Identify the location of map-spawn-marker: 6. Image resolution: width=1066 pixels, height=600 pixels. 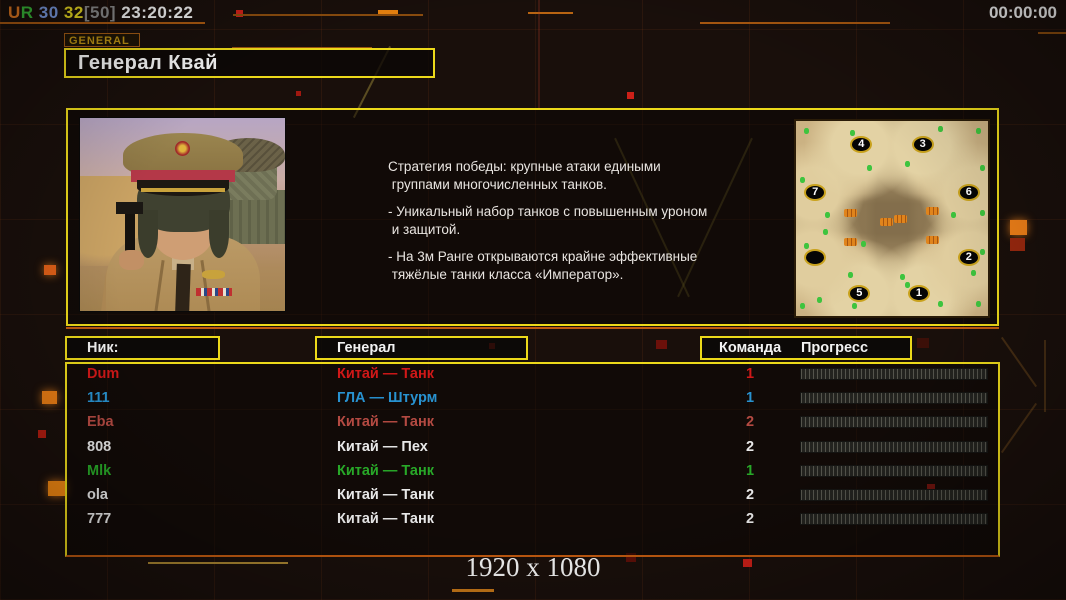
(968, 193).